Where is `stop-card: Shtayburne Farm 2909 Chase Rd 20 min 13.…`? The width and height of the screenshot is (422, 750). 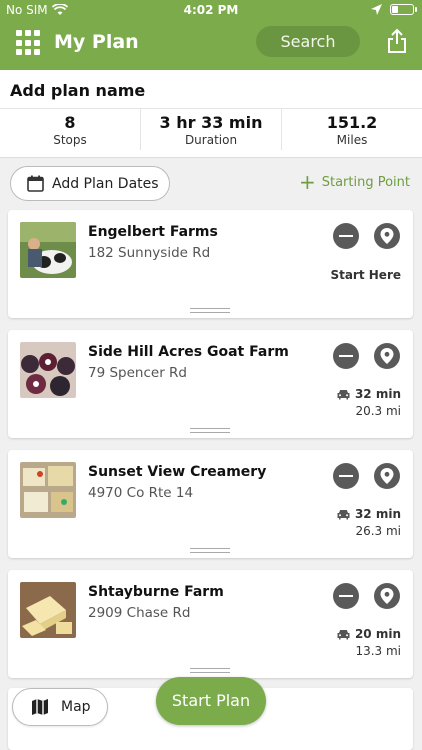
stop-card: Shtayburne Farm 2909 Chase Rd 20 min 13.… is located at coordinates (210, 624).